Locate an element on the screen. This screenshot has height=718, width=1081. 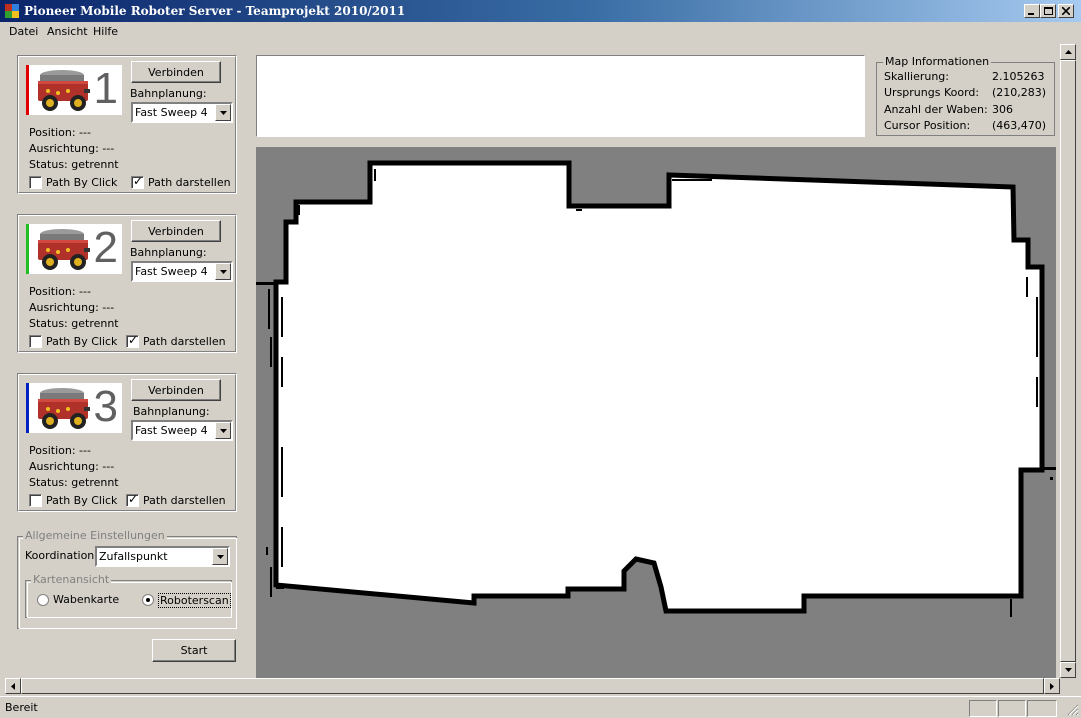
vertical-scrollbar is located at coordinates (1068, 361).